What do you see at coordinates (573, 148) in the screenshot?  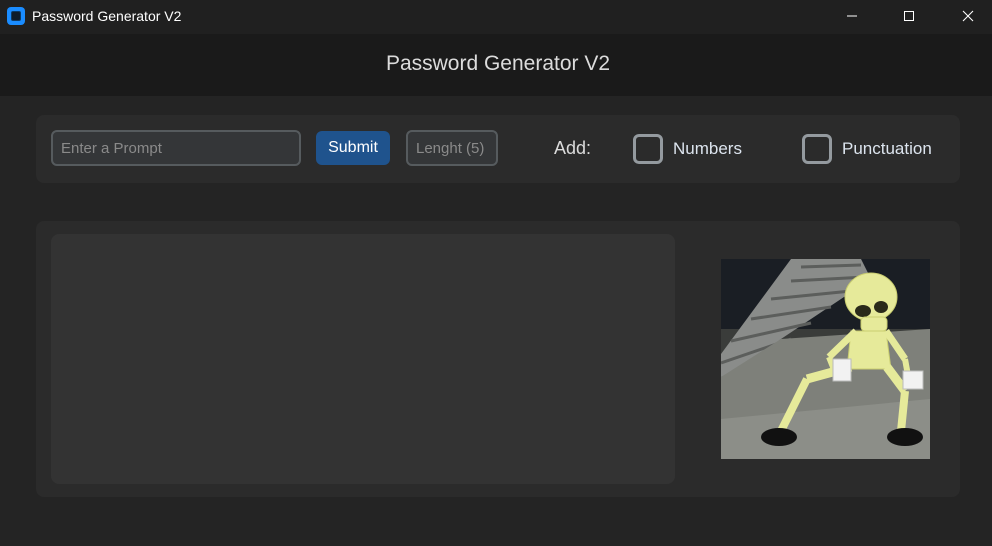 I see `add-label: Add:` at bounding box center [573, 148].